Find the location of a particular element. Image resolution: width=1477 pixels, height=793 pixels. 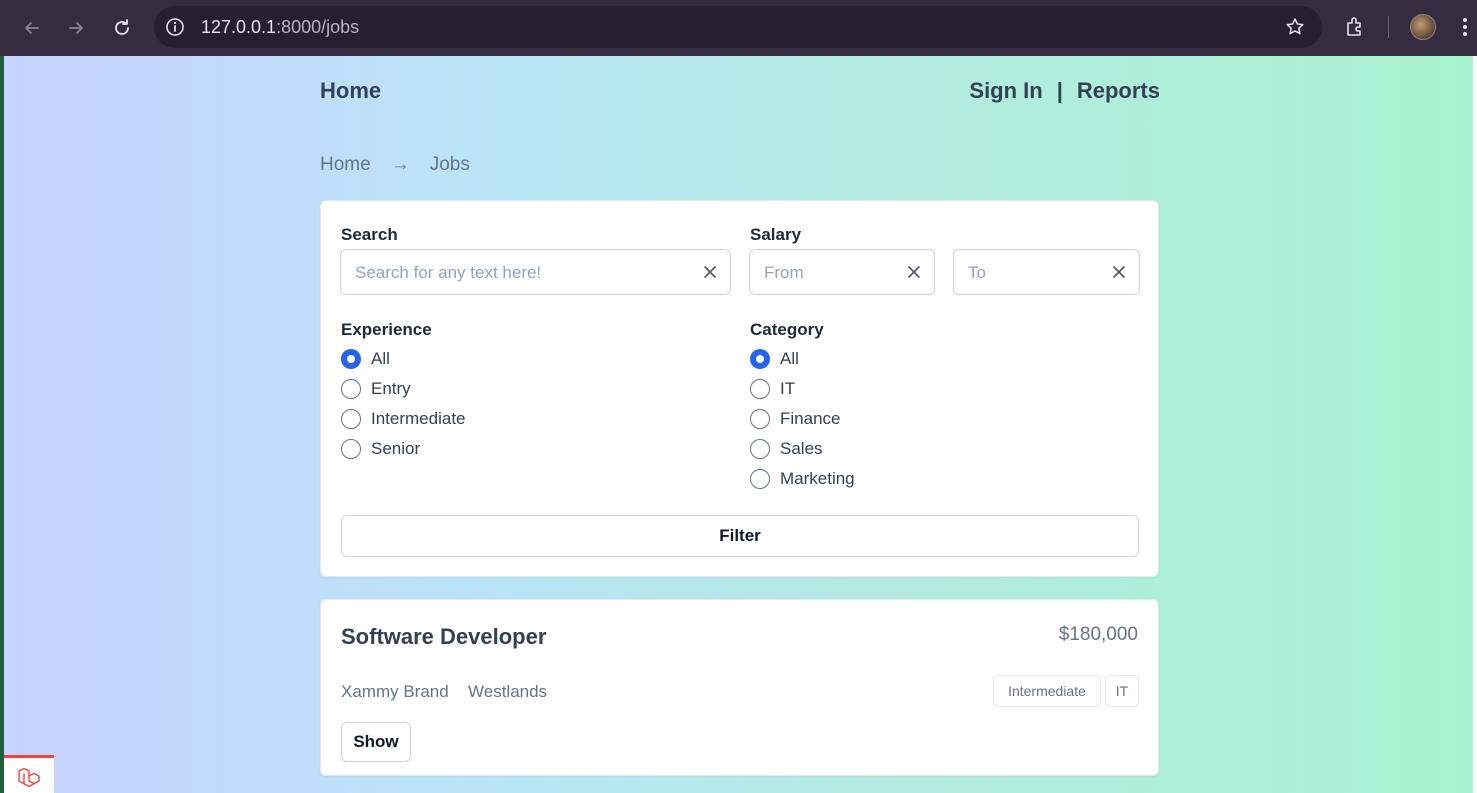

debugbar-toggle is located at coordinates (29, 774).